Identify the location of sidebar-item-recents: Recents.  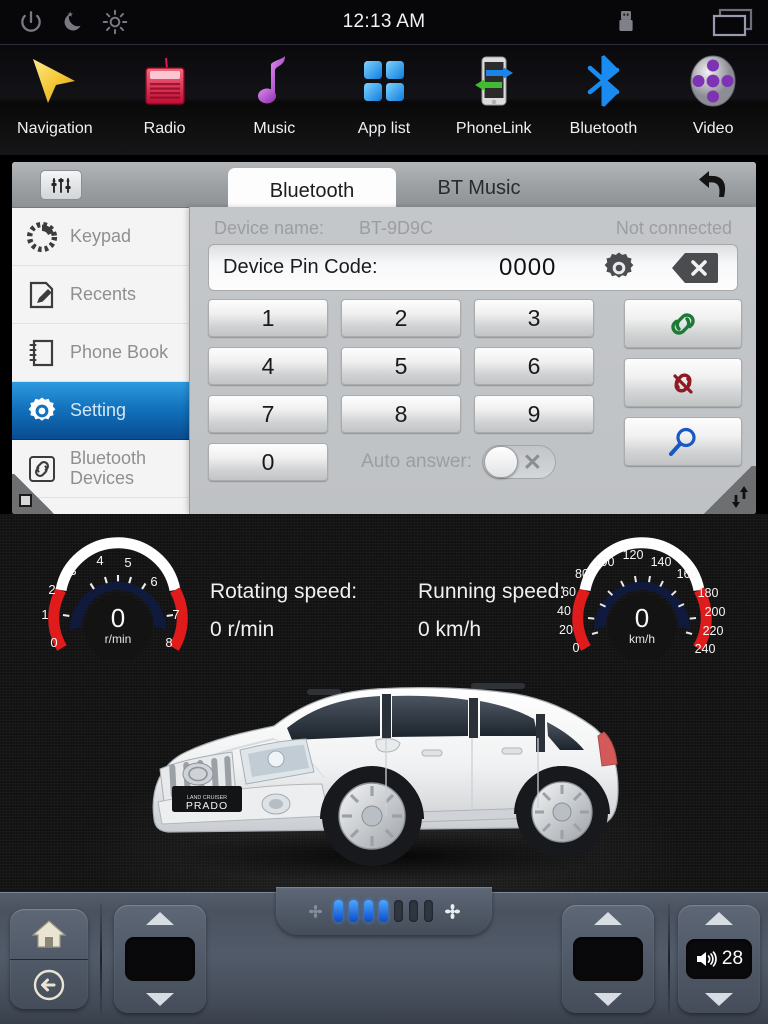
(100, 295).